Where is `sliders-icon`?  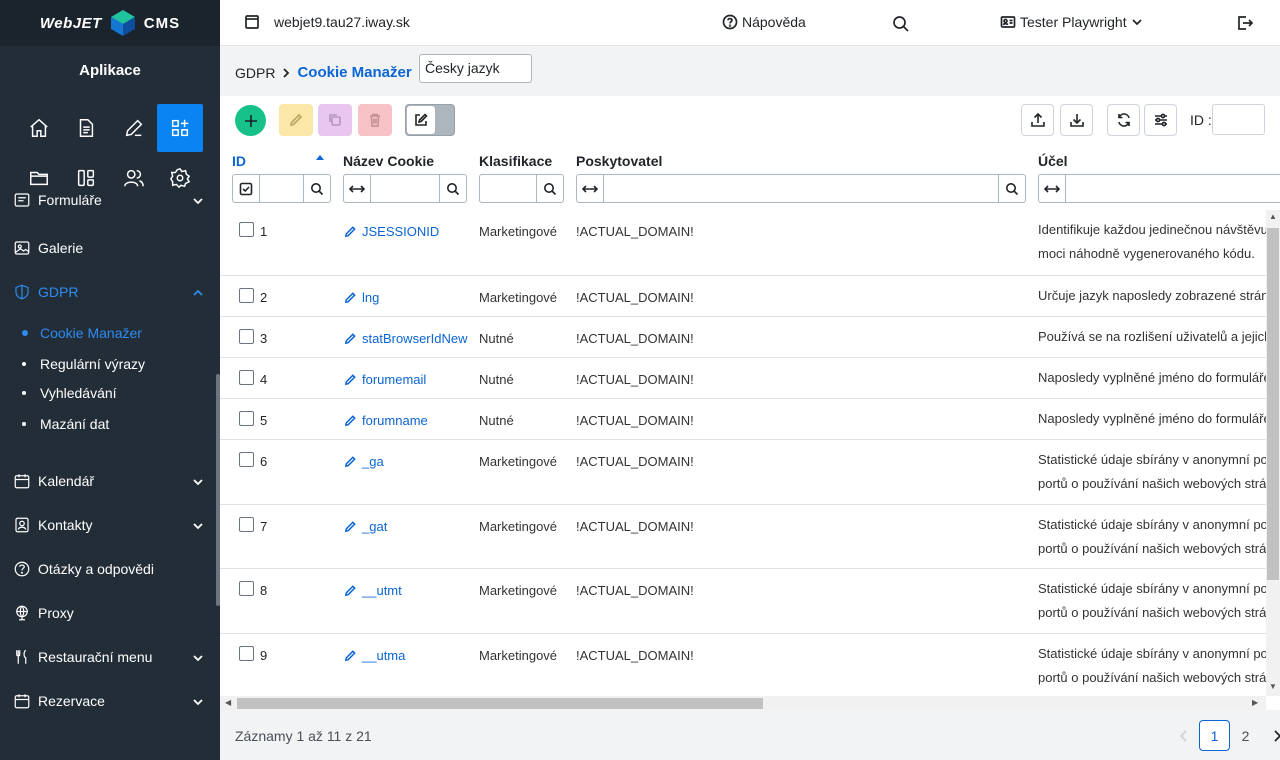
sliders-icon is located at coordinates (1160, 120).